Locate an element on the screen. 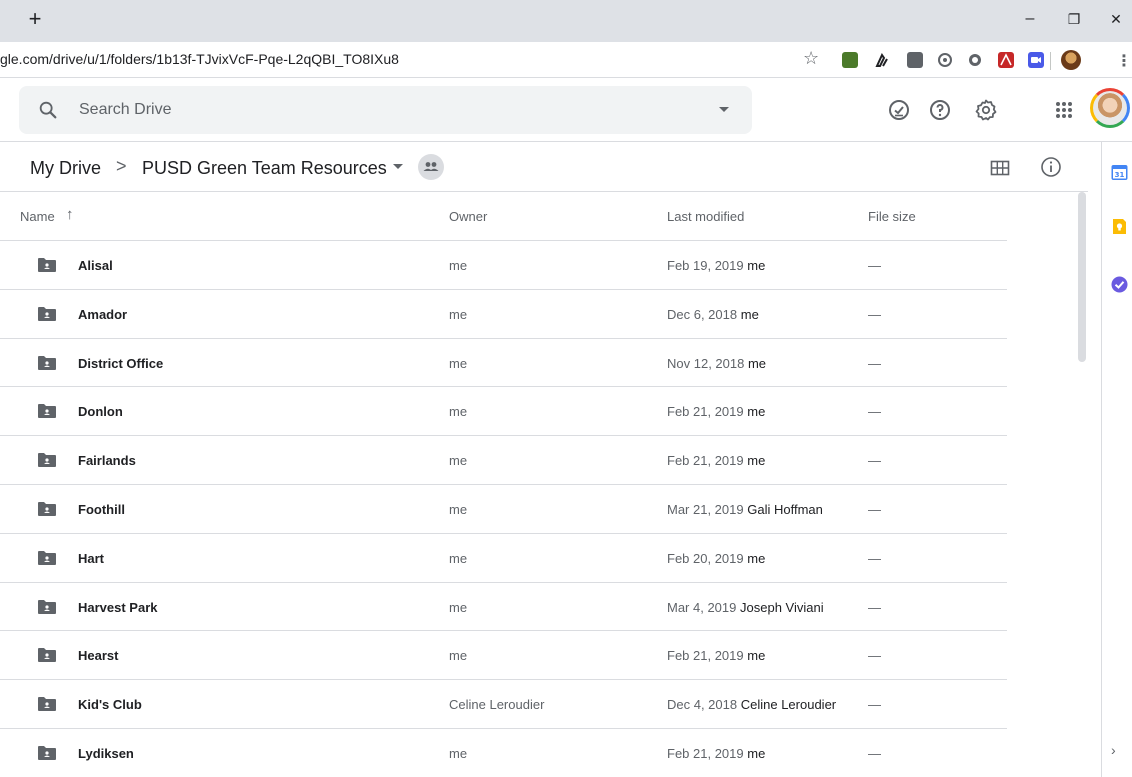  column-header-name: Name is located at coordinates (37, 216).